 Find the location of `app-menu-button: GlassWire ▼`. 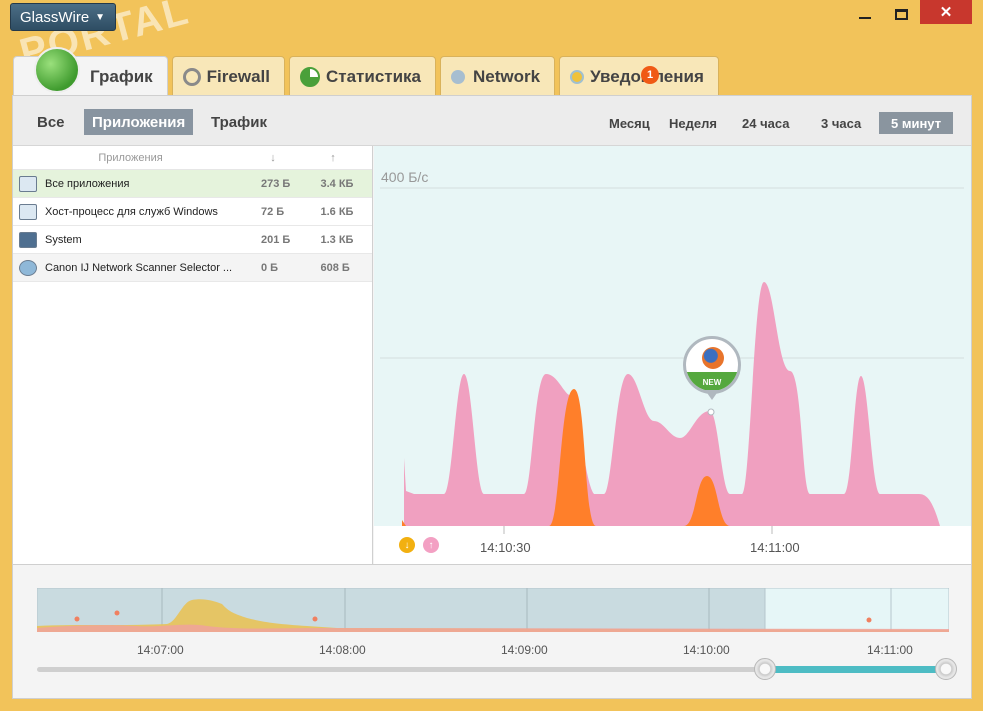

app-menu-button: GlassWire ▼ is located at coordinates (63, 17).